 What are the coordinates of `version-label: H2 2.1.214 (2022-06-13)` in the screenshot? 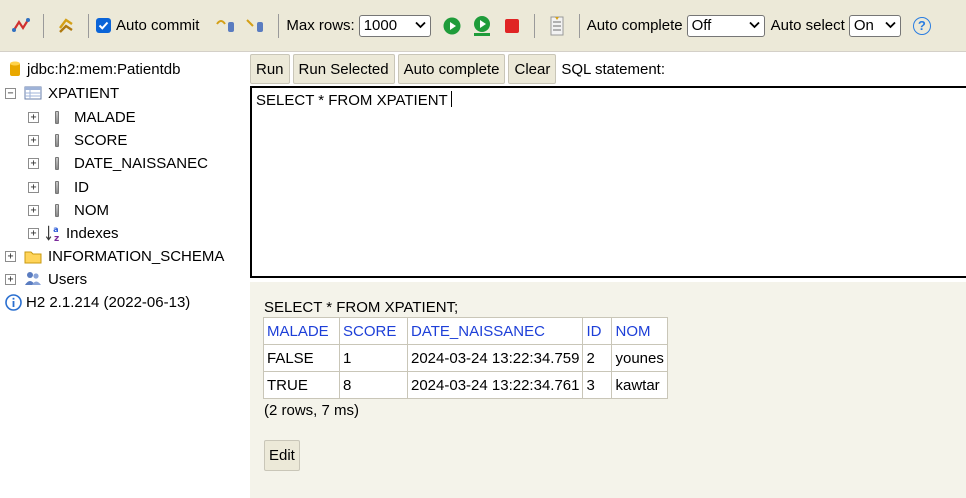 It's located at (108, 302).